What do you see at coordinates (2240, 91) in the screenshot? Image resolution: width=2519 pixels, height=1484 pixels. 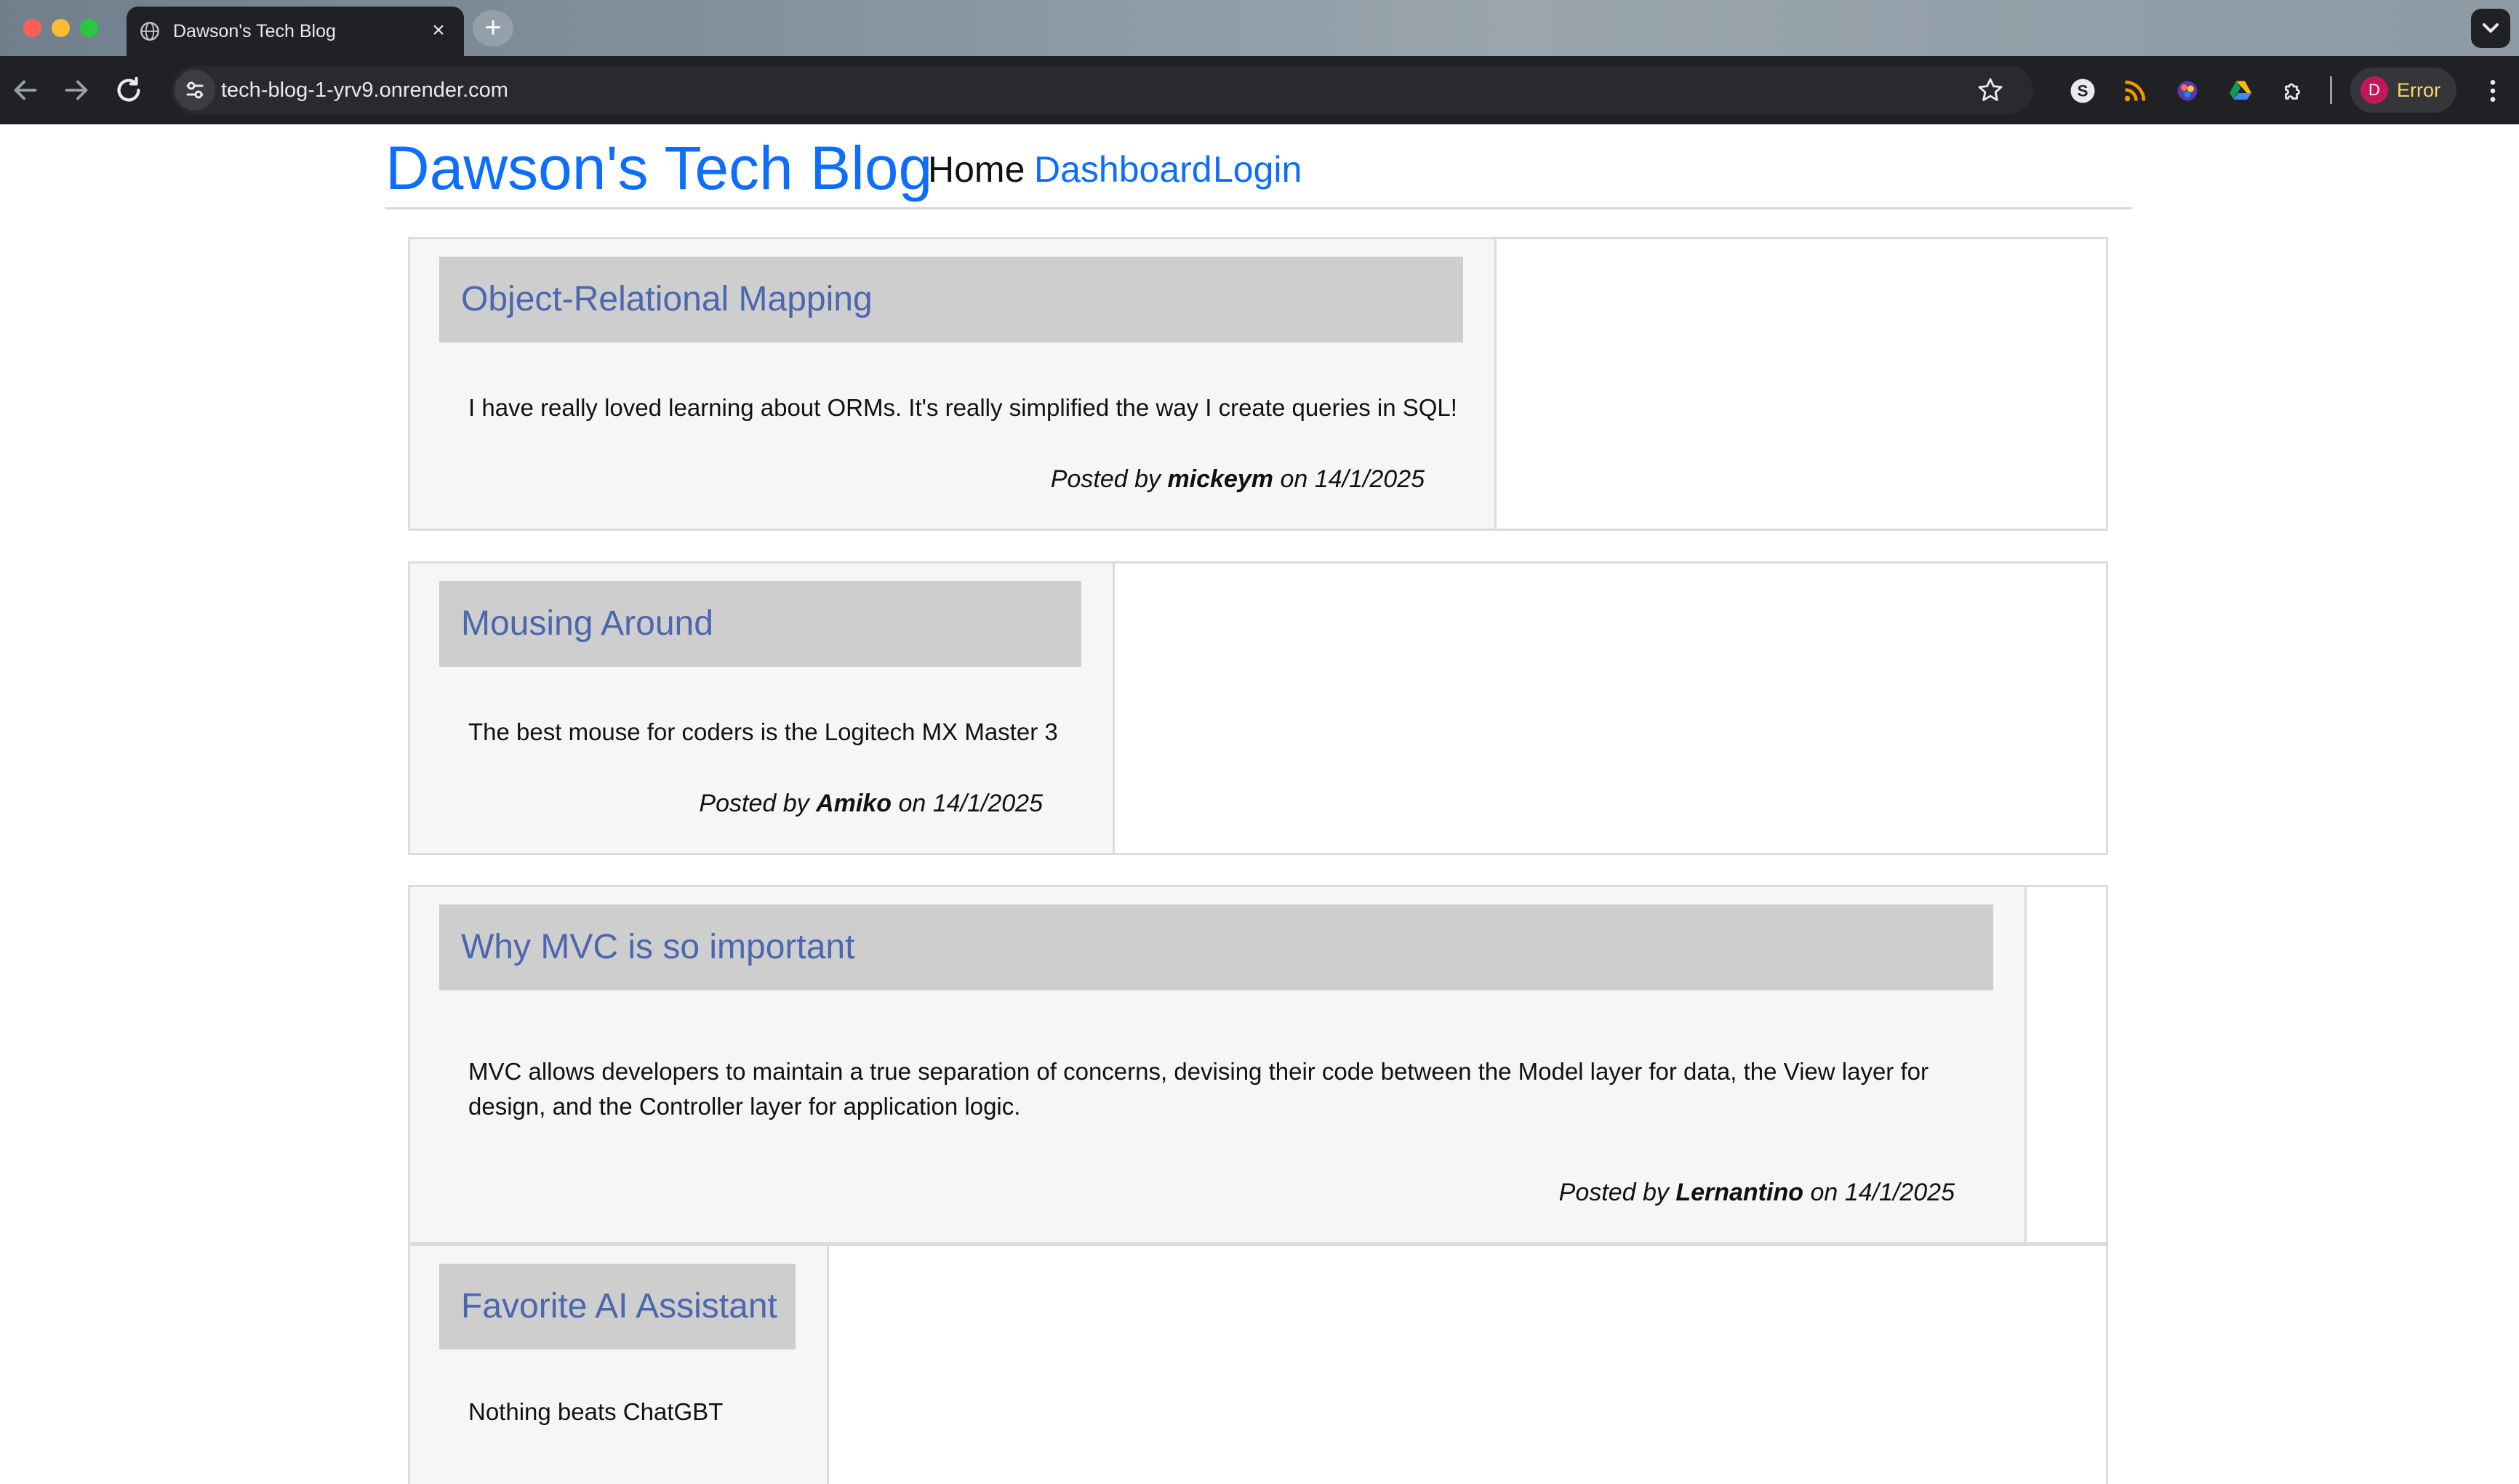 I see `google-drive-icon` at bounding box center [2240, 91].